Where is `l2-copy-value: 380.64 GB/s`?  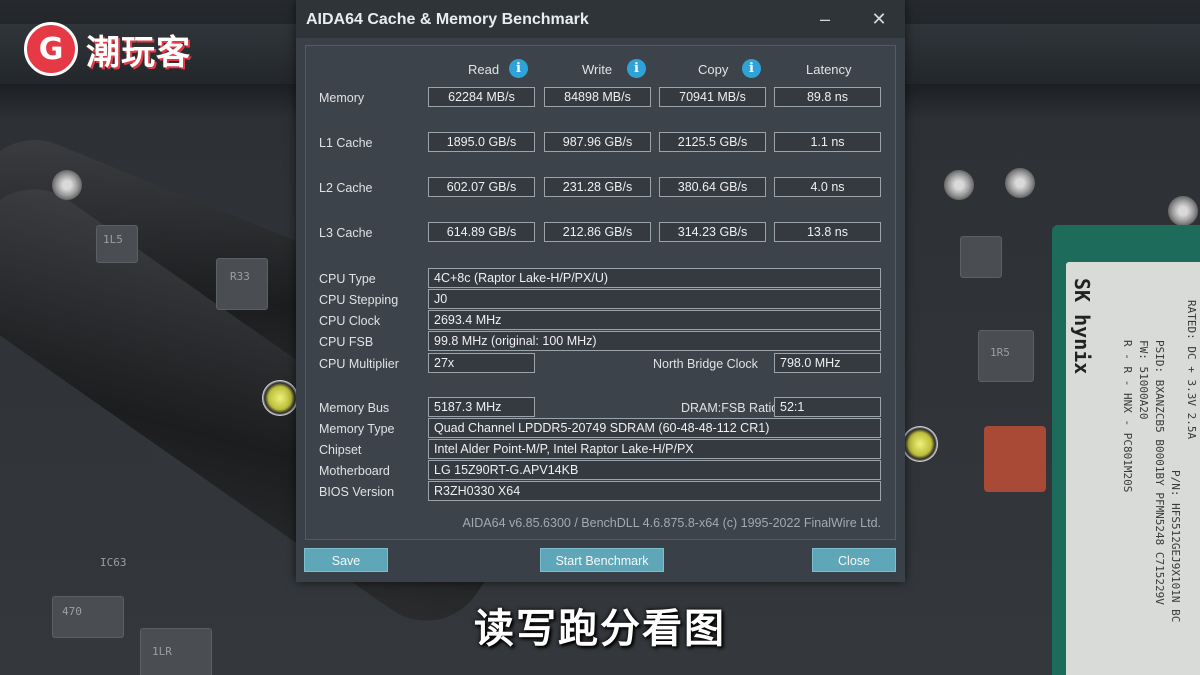
l2-copy-value: 380.64 GB/s is located at coordinates (712, 187).